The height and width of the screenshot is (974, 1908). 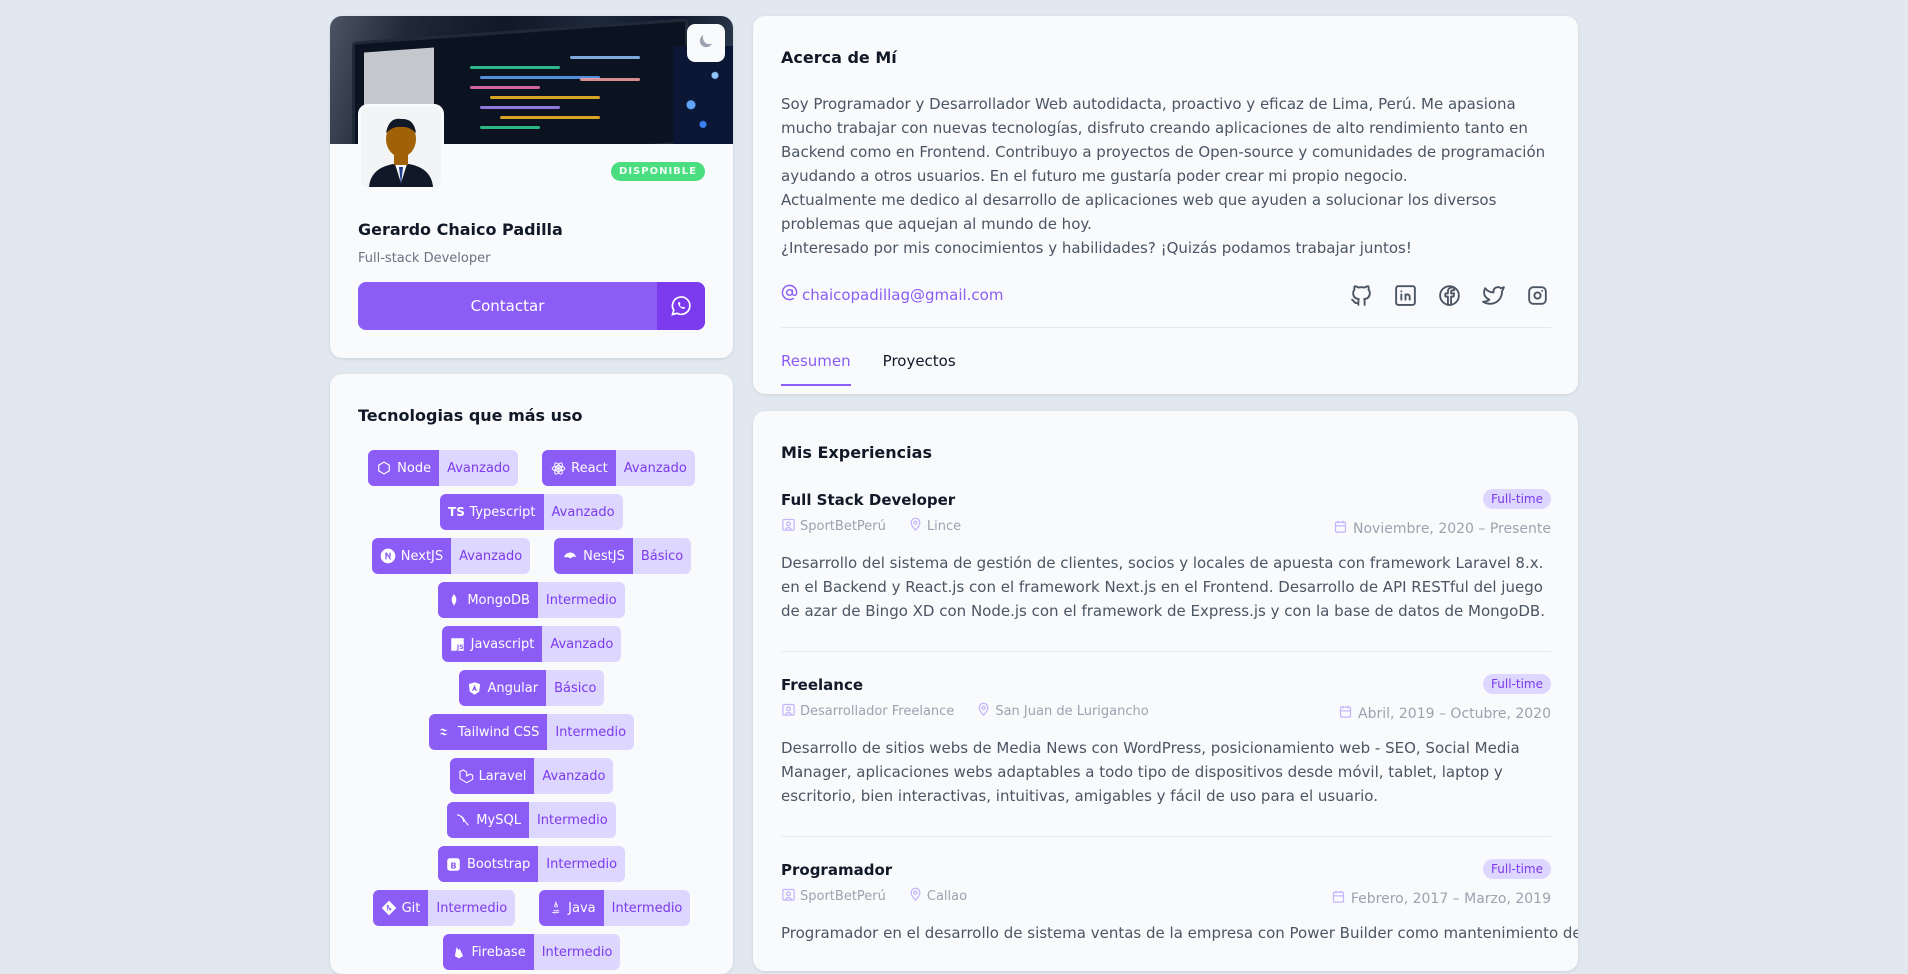 I want to click on tech-chip-java: Java Intermedio, so click(x=615, y=908).